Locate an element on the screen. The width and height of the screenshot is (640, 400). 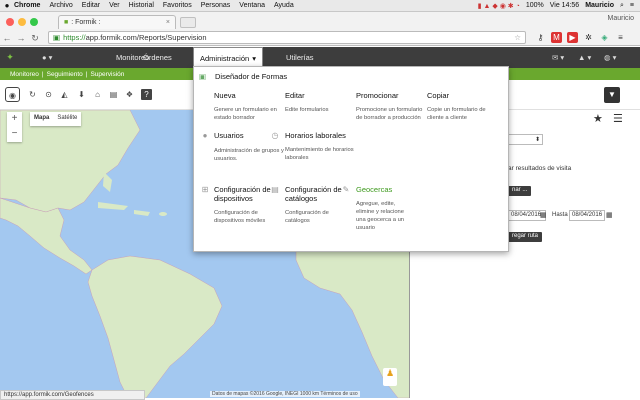
filter-results-label: ar resultados de visita is located at coordinates (540, 168).